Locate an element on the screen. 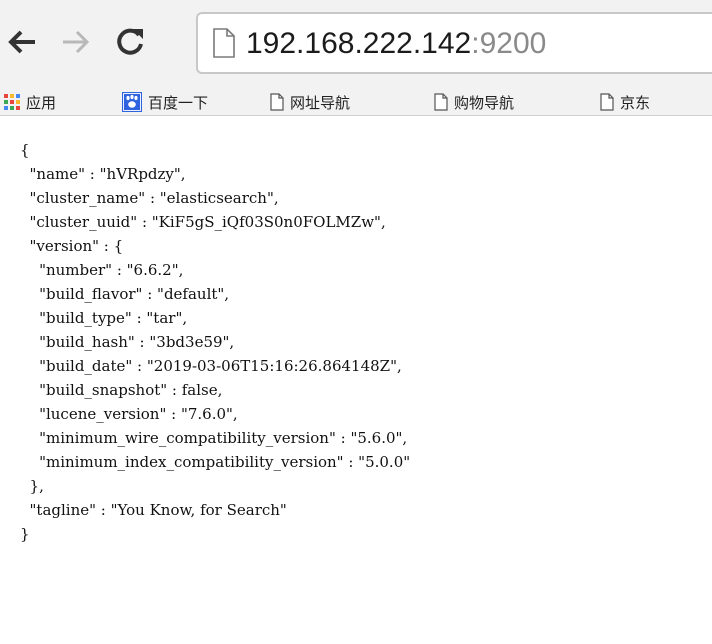  bookmark-baidu: 百度一下 is located at coordinates (165, 102).